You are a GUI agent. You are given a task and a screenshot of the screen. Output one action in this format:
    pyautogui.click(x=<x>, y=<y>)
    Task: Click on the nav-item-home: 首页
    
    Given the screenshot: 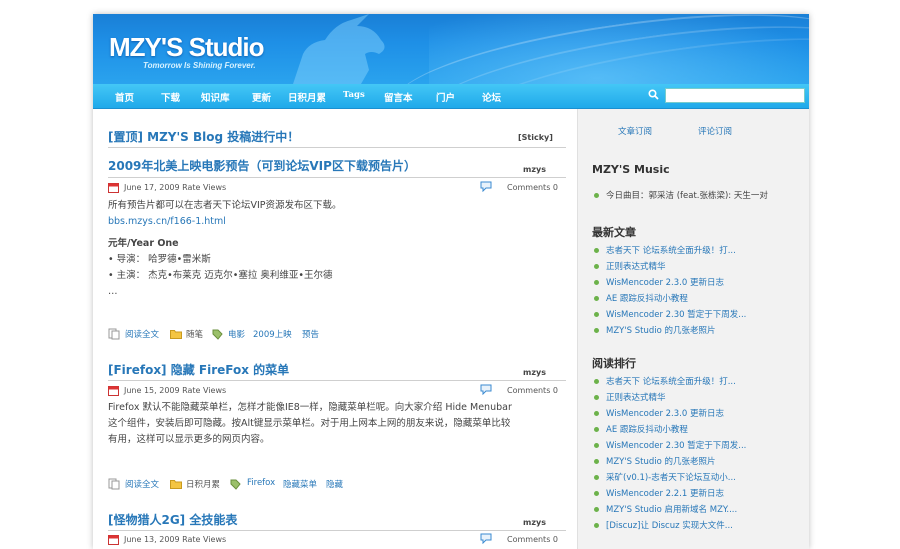 What is the action you would take?
    pyautogui.click(x=124, y=97)
    